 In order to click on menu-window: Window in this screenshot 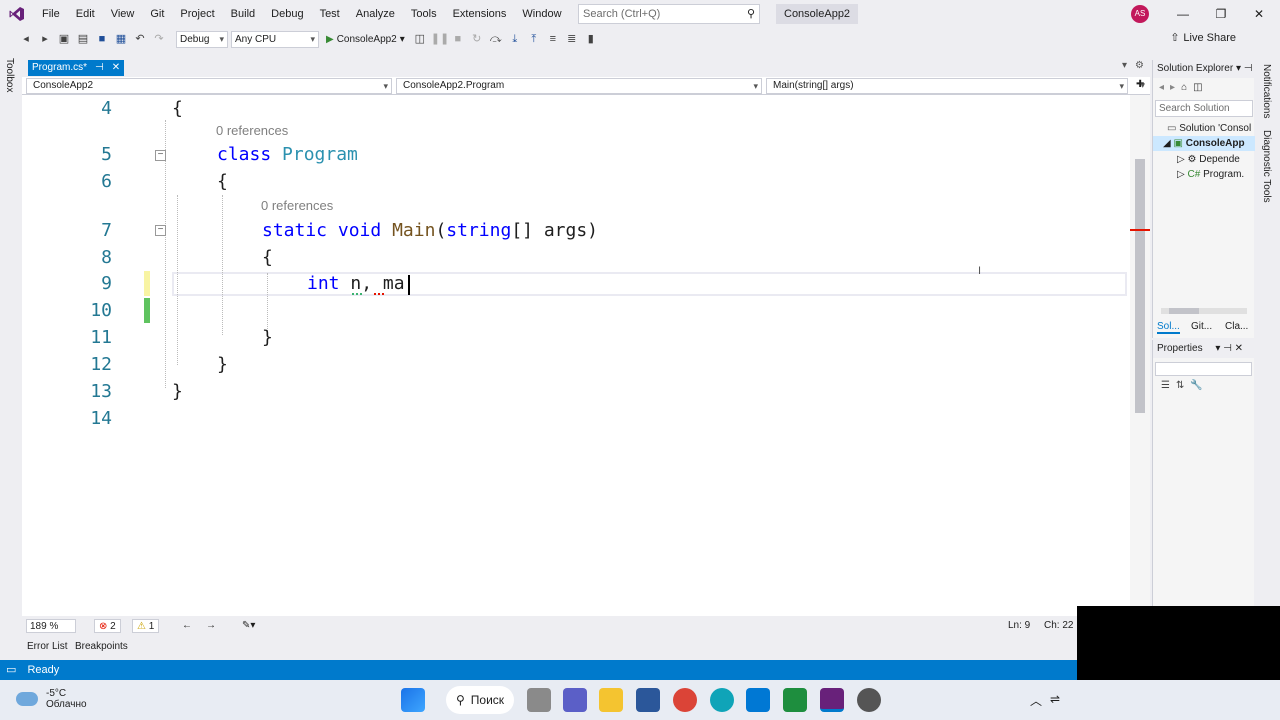, I will do `click(541, 14)`.